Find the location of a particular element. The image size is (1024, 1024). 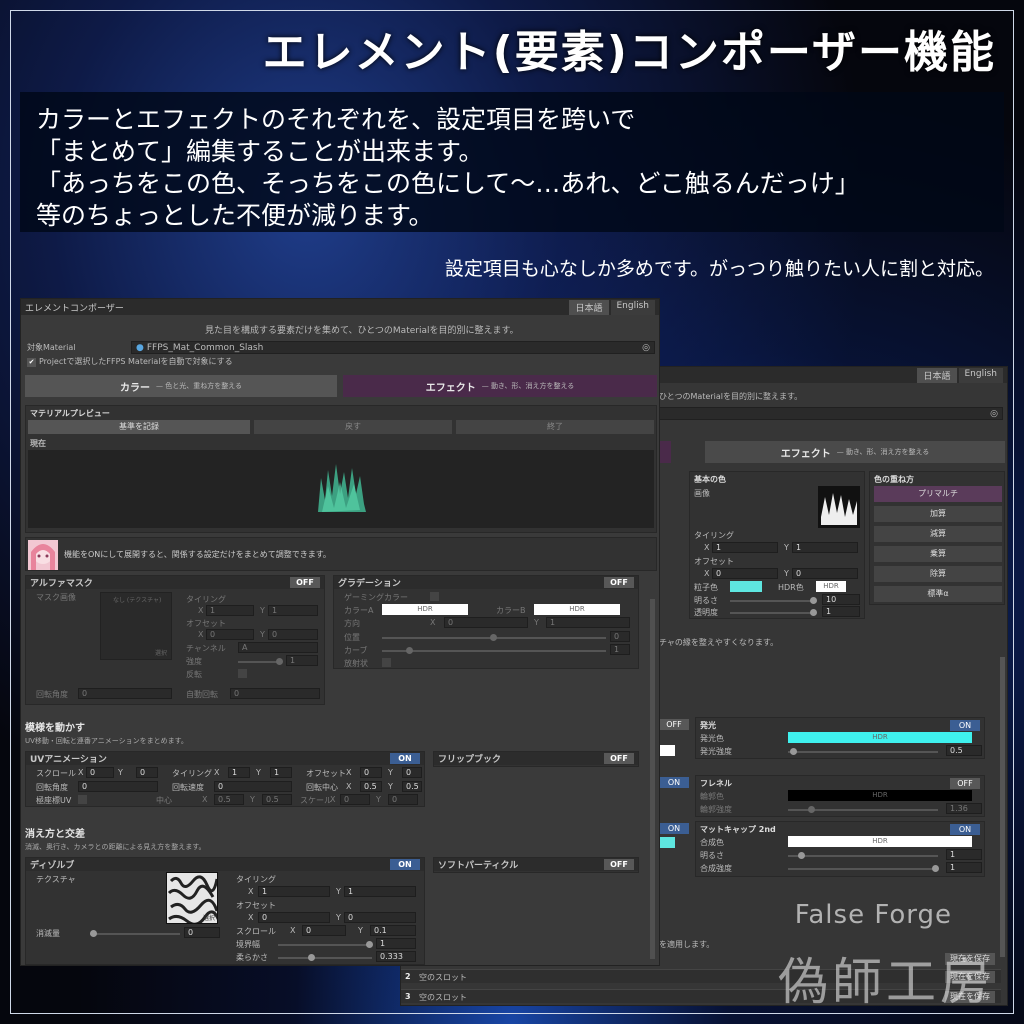

left-toggle-2: ON is located at coordinates (674, 828).